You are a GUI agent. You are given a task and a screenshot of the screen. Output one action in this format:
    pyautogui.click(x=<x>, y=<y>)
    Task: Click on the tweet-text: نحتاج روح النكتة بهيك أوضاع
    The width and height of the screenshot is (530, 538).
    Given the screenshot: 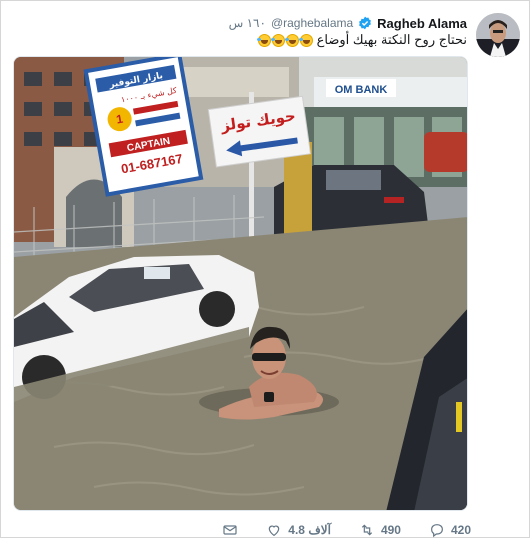 What is the action you would take?
    pyautogui.click(x=361, y=40)
    